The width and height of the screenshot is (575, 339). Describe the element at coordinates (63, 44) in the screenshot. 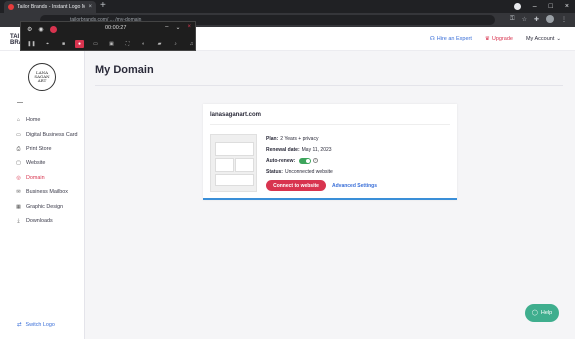

I see `rectangle-icon: ■` at that location.